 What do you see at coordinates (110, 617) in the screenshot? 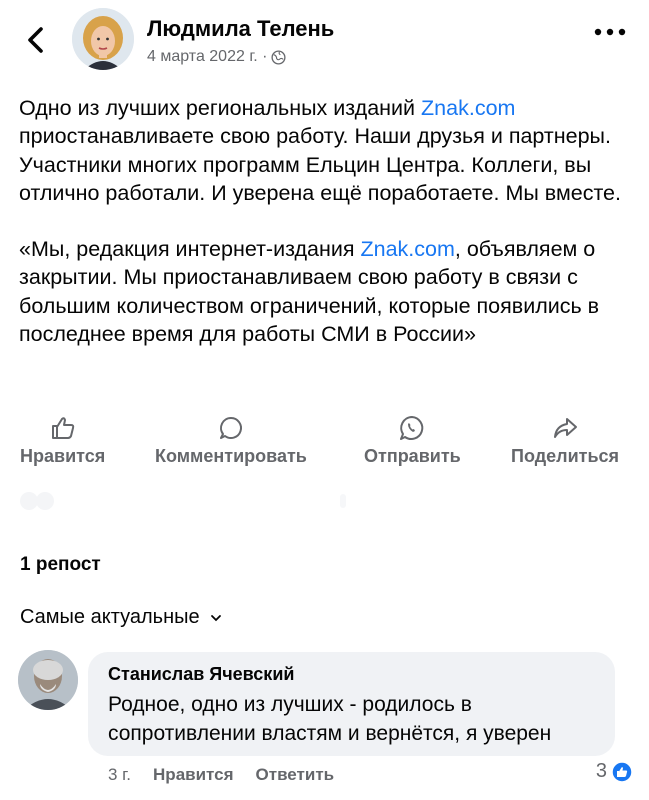
I see `sort-label: Самые актуальные` at bounding box center [110, 617].